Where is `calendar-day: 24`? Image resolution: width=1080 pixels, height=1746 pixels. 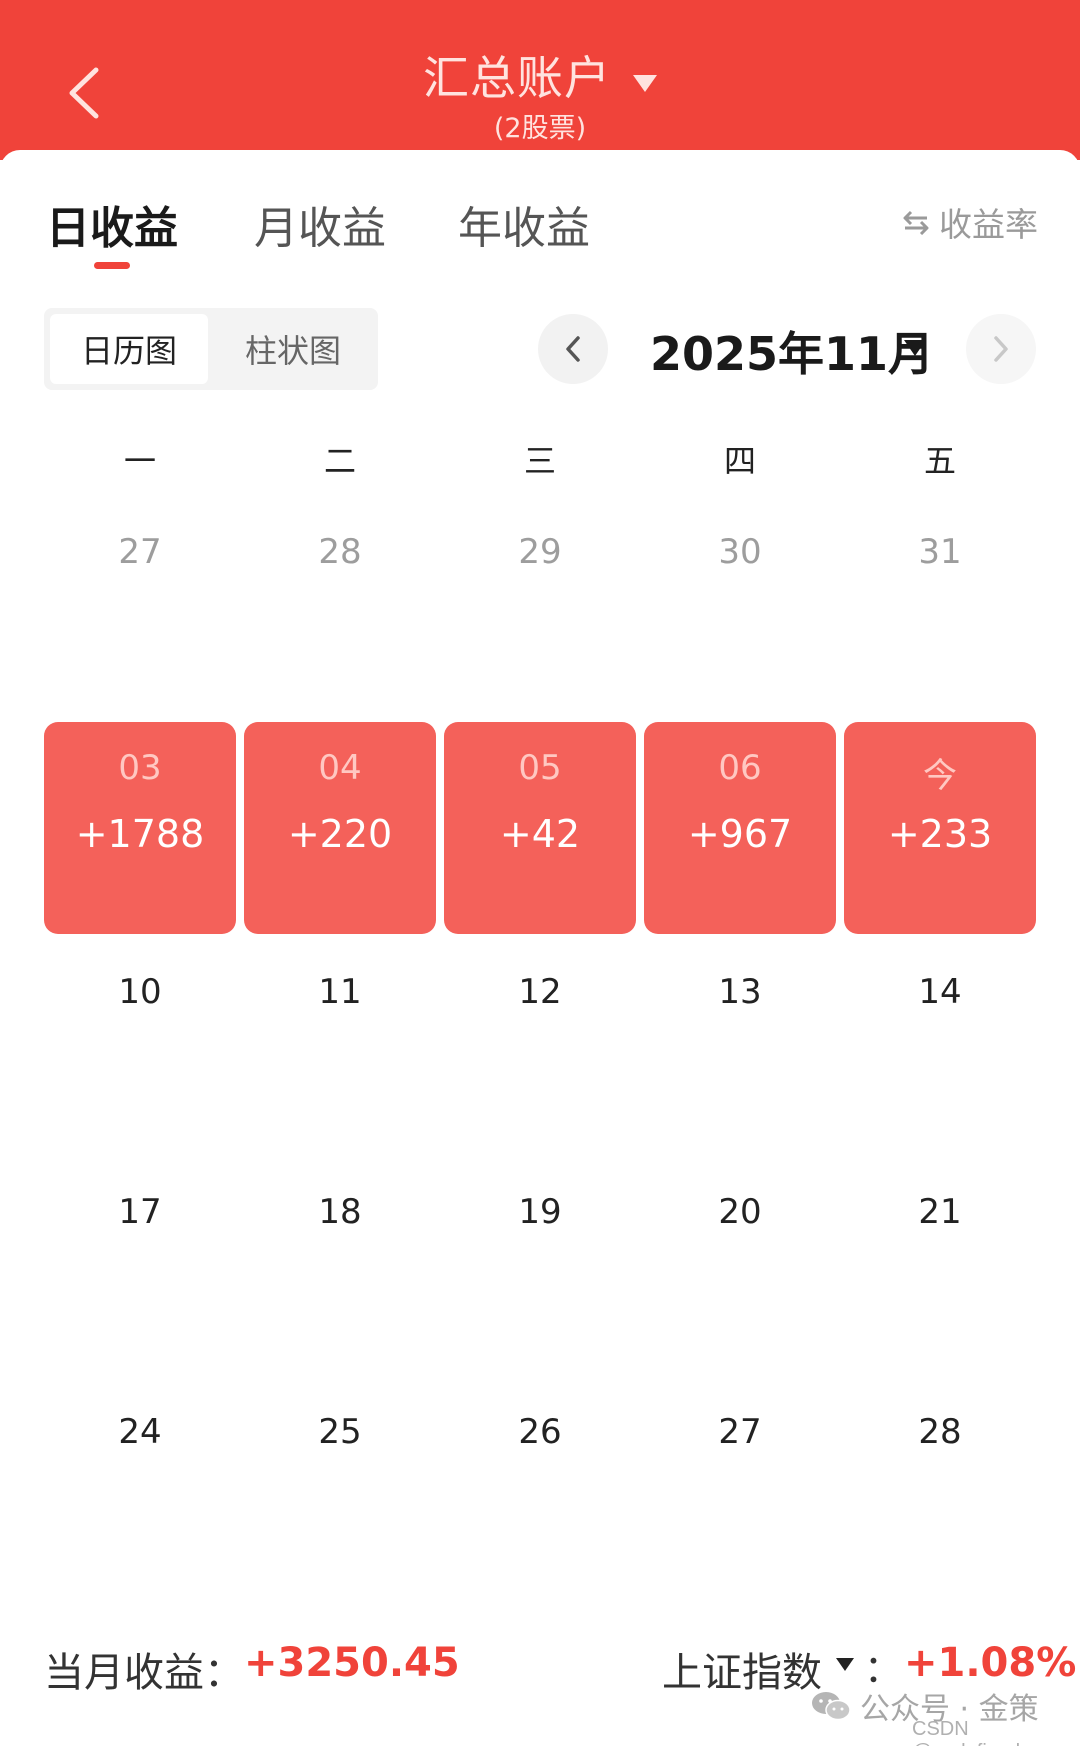
calendar-day: 24 is located at coordinates (140, 1432).